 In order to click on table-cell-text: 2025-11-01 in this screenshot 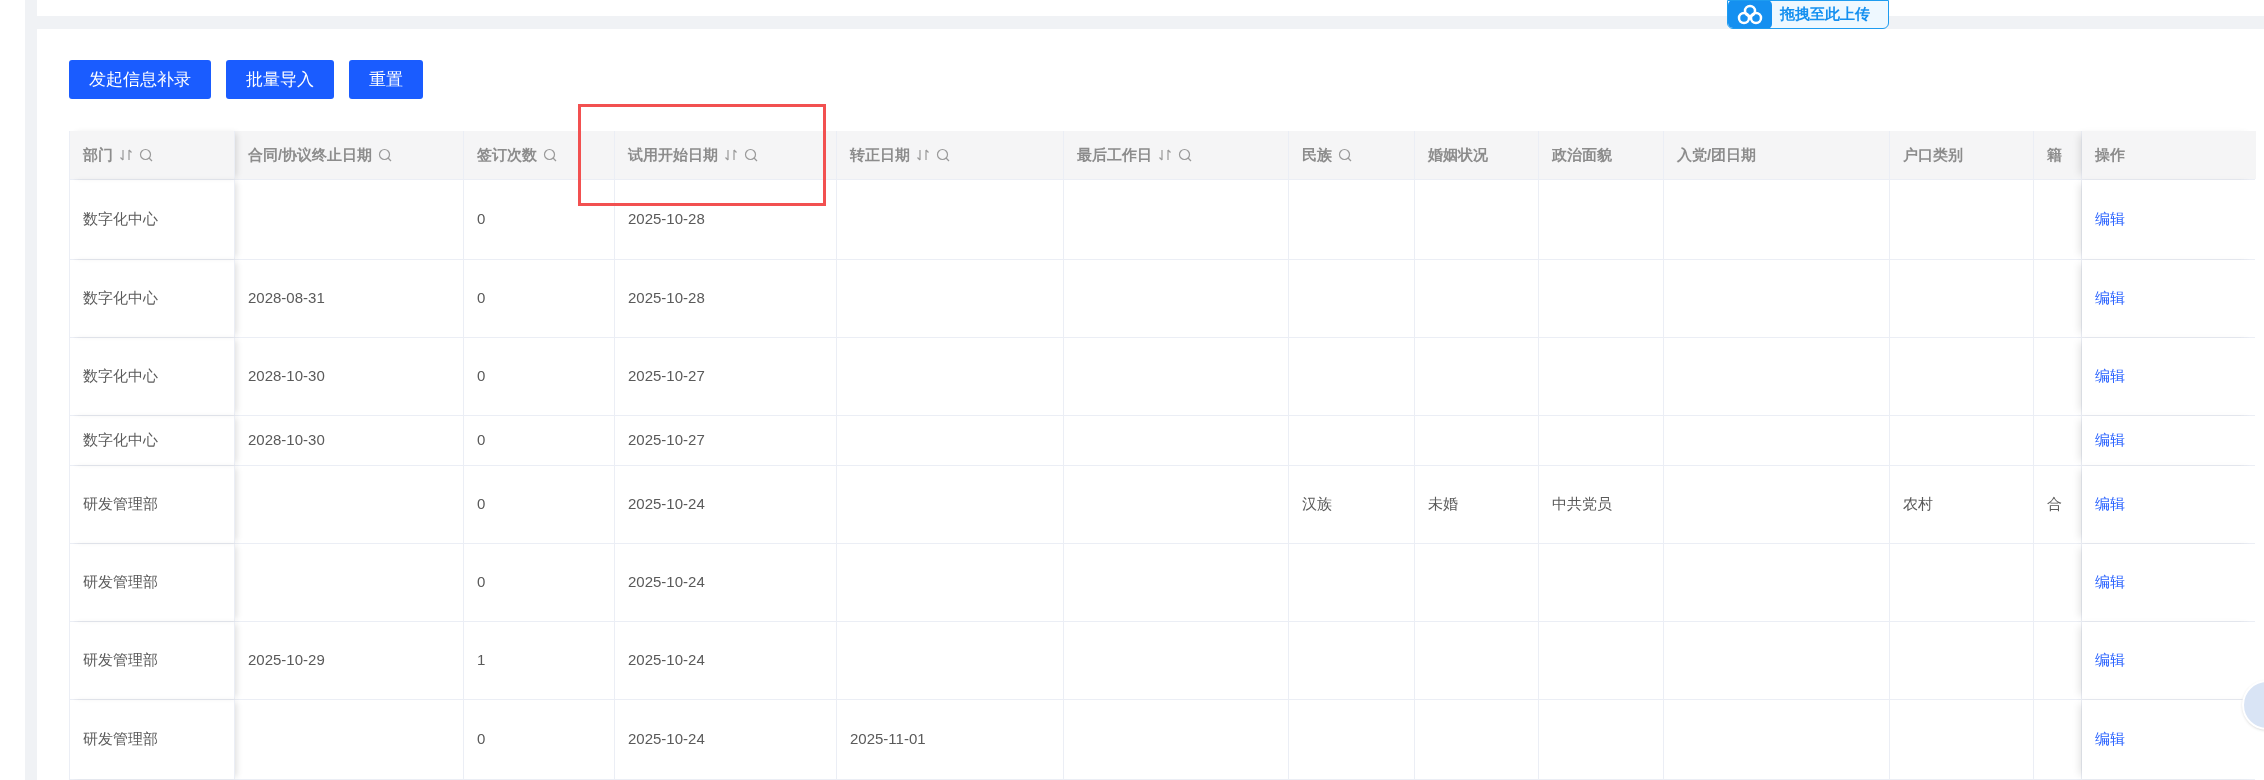, I will do `click(888, 739)`.